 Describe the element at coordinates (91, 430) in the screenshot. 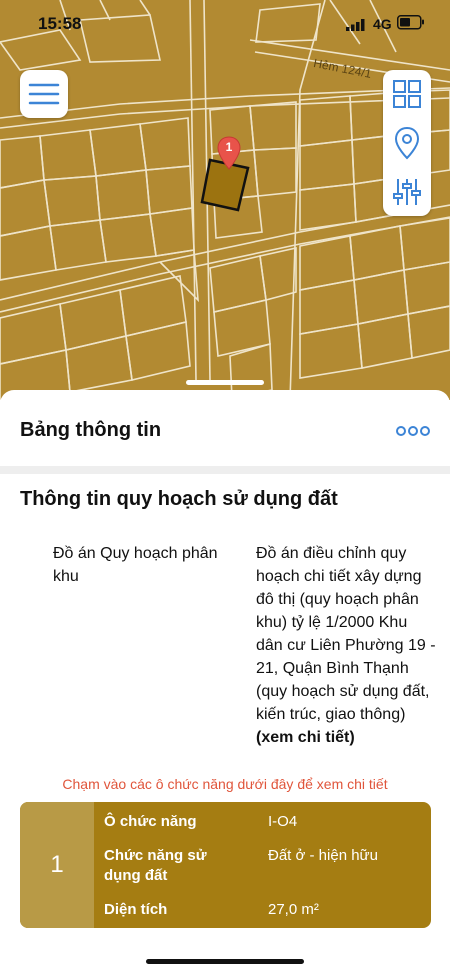

I see `sheet-title: Bảng thông tin` at that location.